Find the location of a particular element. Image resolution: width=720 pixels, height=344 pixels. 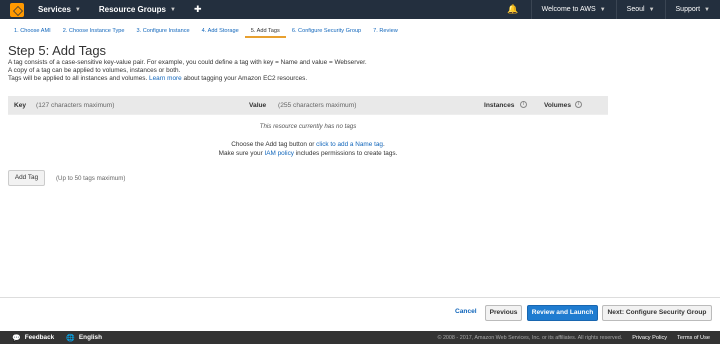

language-selector: 🌐 English is located at coordinates (84, 338).